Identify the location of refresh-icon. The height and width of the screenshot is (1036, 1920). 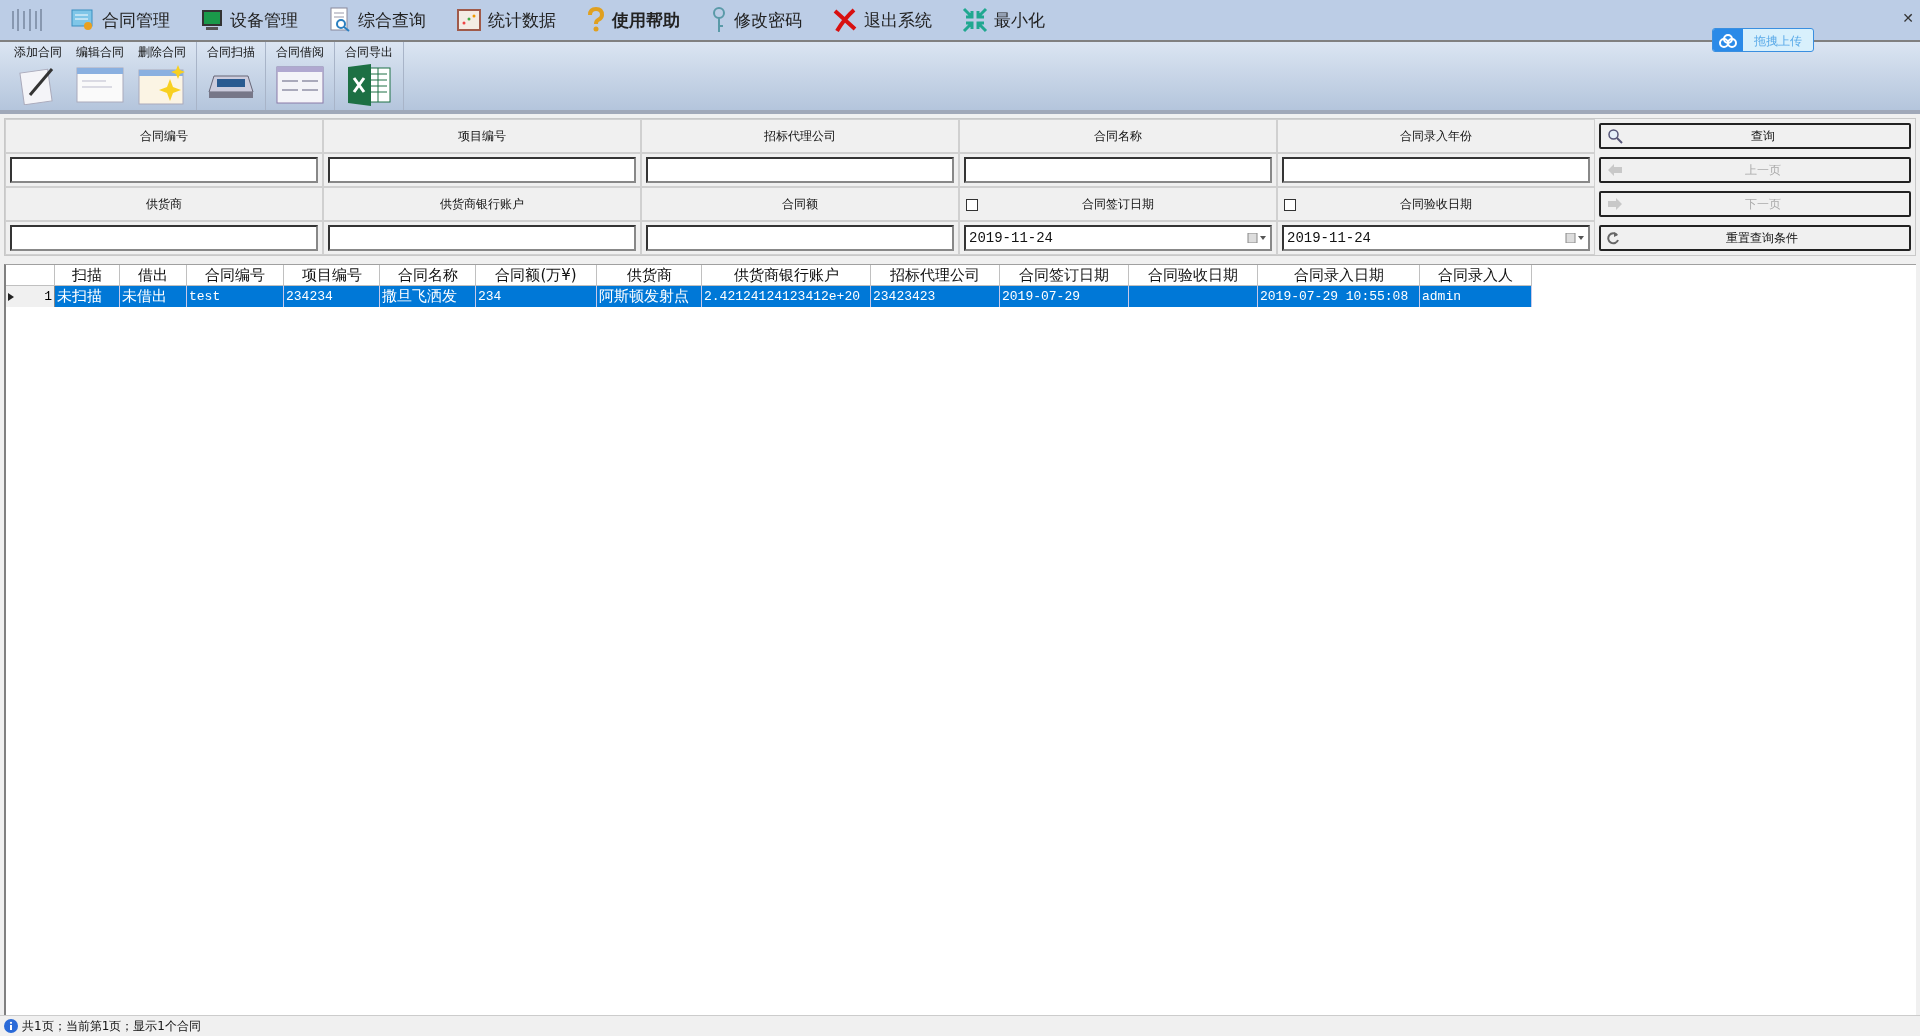
(1614, 238).